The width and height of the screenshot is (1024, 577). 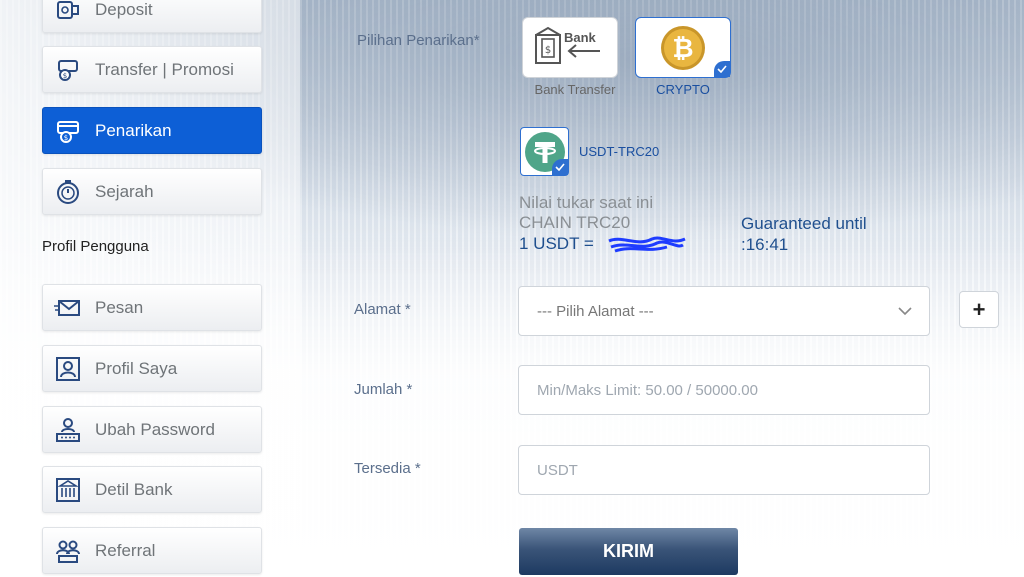 I want to click on bitcoin-icon: ₿, so click(x=683, y=47).